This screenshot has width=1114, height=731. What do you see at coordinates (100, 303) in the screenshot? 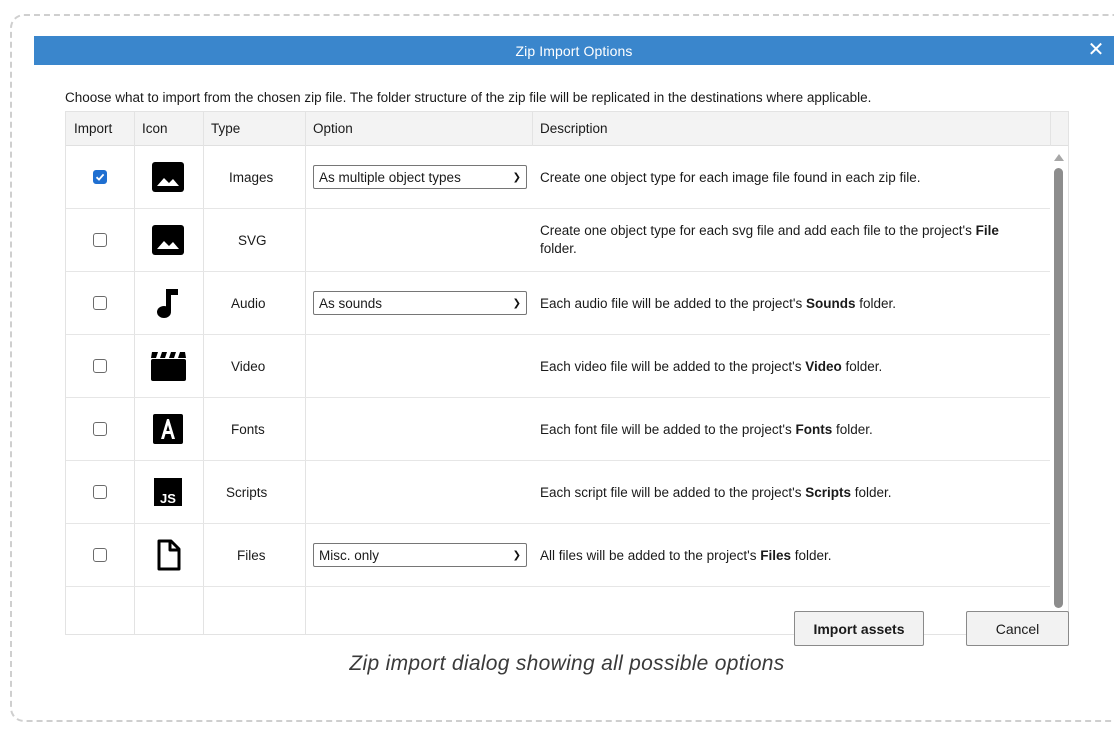
I see `import-checkbox-audio` at bounding box center [100, 303].